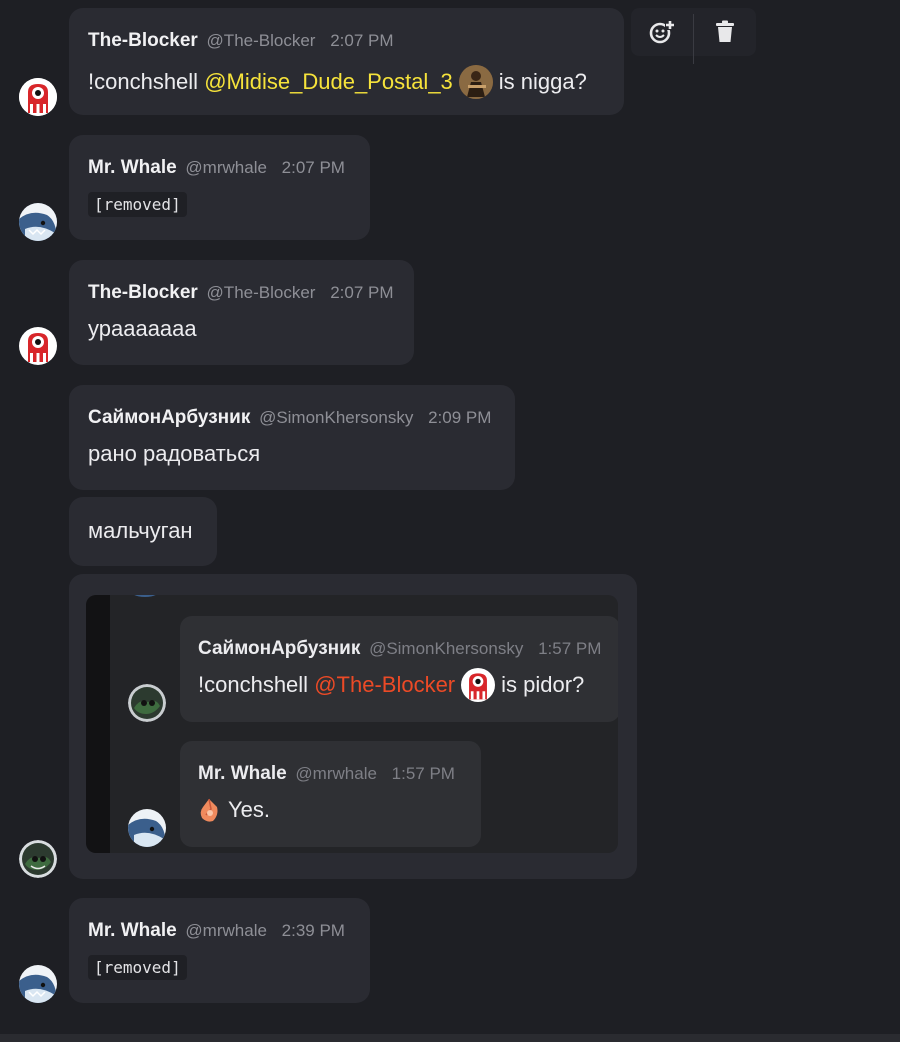  I want to click on message-text: !conchshell @The-Blocker is pidor?, so click(391, 685).